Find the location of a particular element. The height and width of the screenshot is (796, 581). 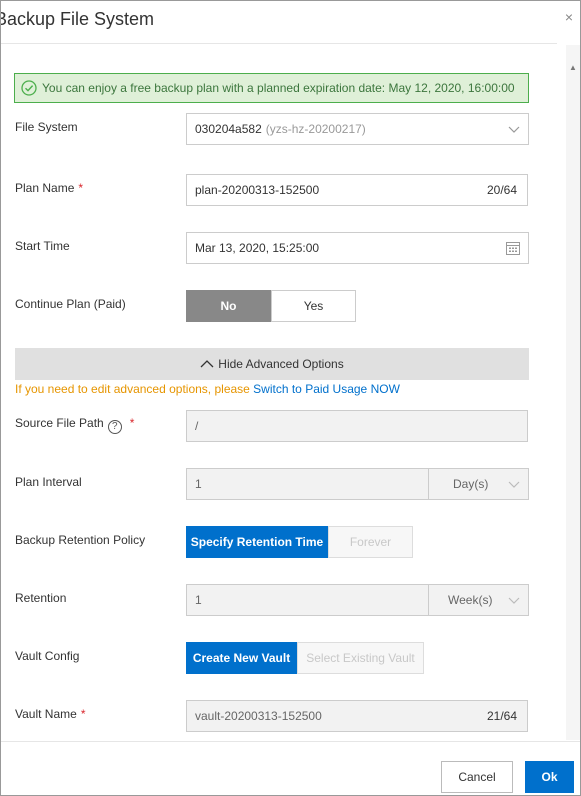

vault-name-input: vault-20200313-152500 21/64 is located at coordinates (357, 716).